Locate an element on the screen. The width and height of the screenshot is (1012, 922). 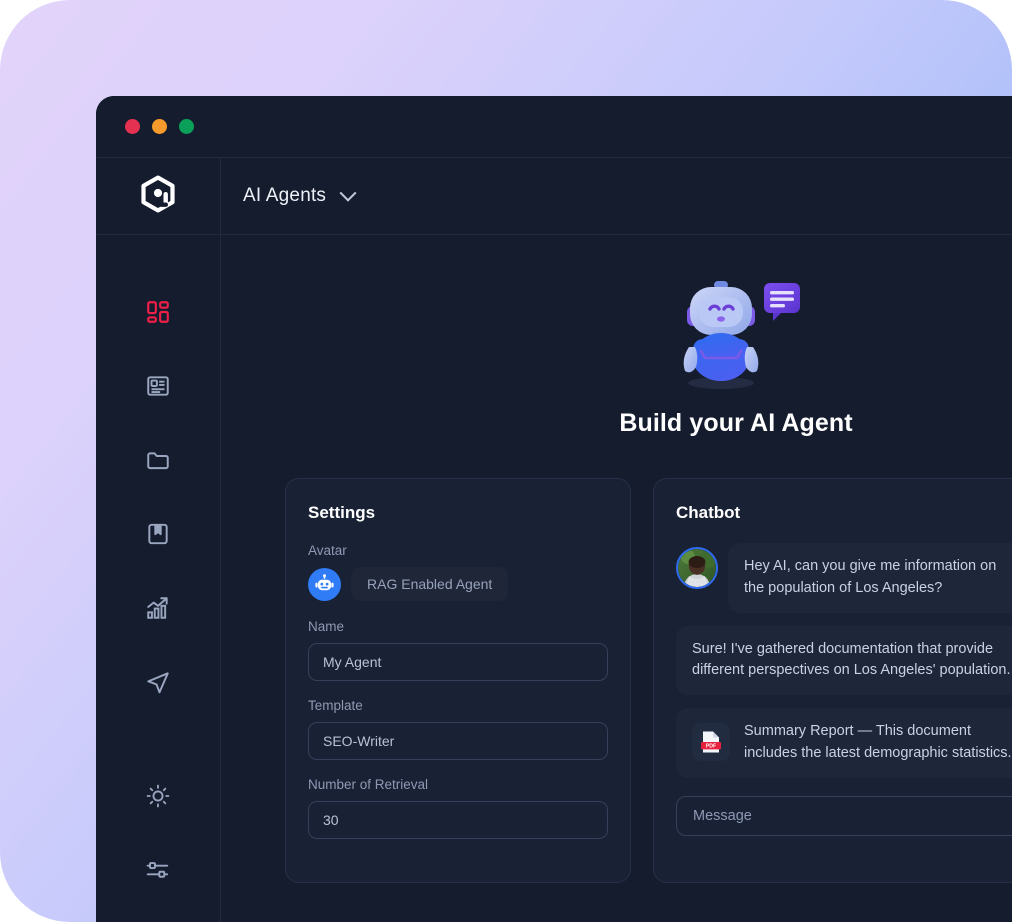
app-header: AI Agents is located at coordinates (554, 196).